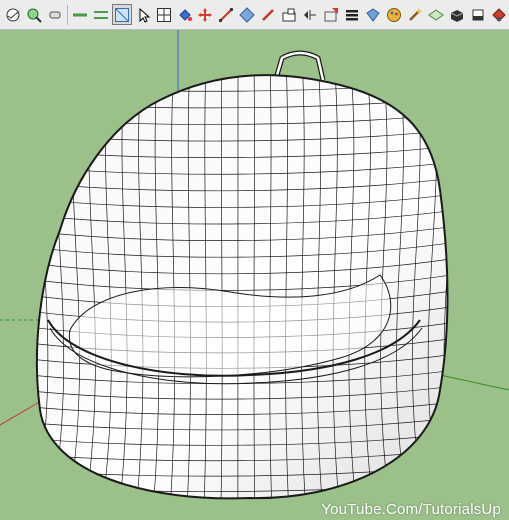  I want to click on tool-extrude, so click(457, 14).